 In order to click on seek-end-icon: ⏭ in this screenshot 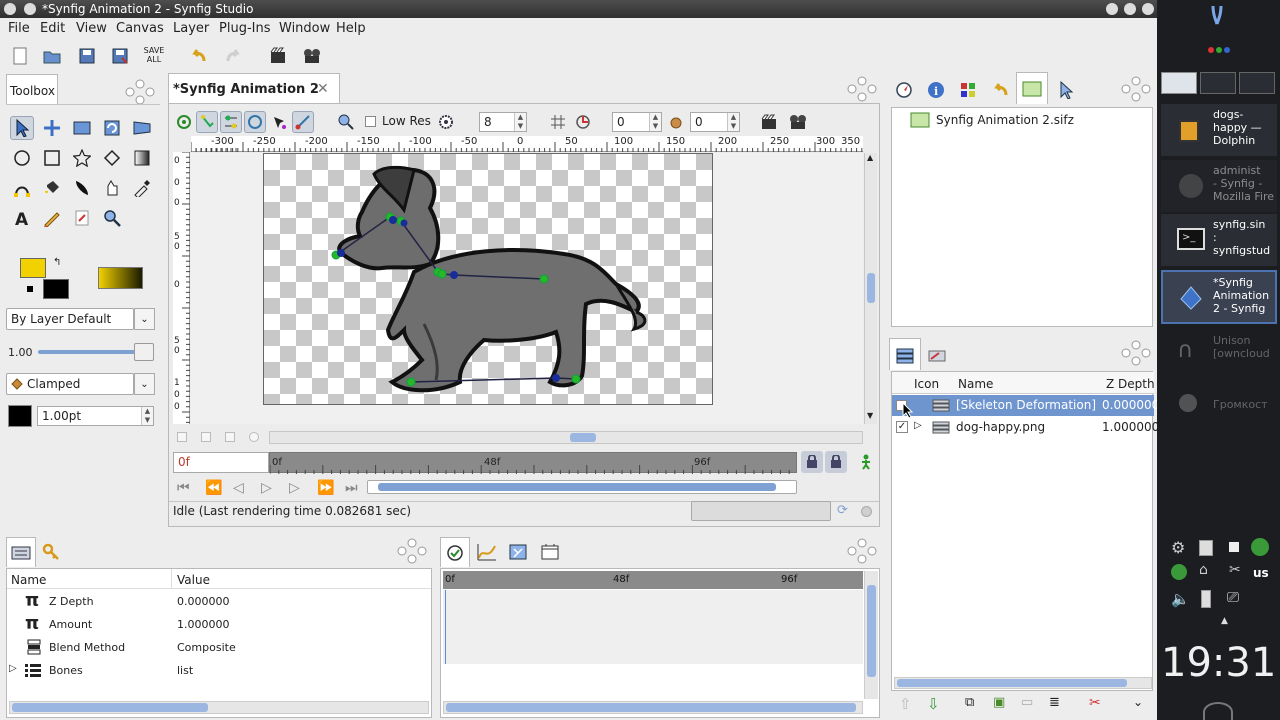, I will do `click(351, 488)`.